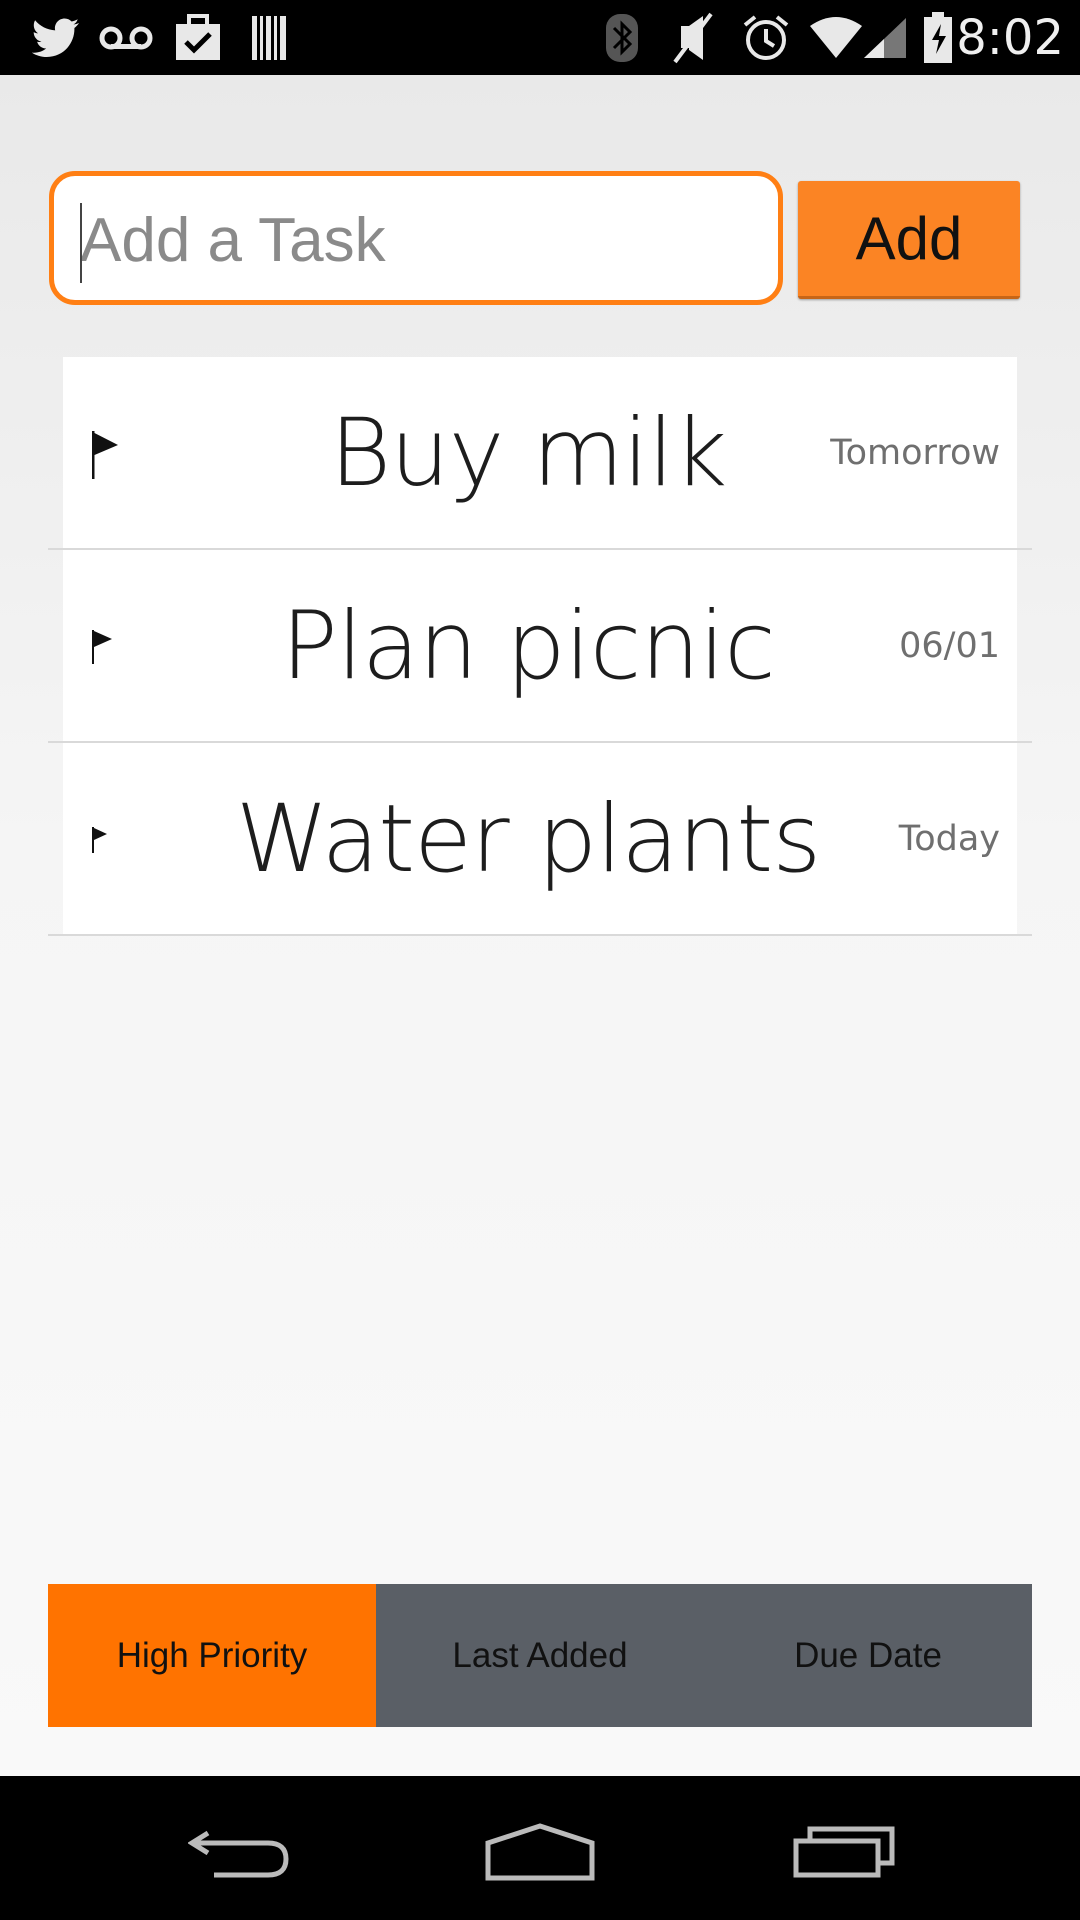 Image resolution: width=1080 pixels, height=1920 pixels. Describe the element at coordinates (540, 1852) in the screenshot. I see `home-icon` at that location.